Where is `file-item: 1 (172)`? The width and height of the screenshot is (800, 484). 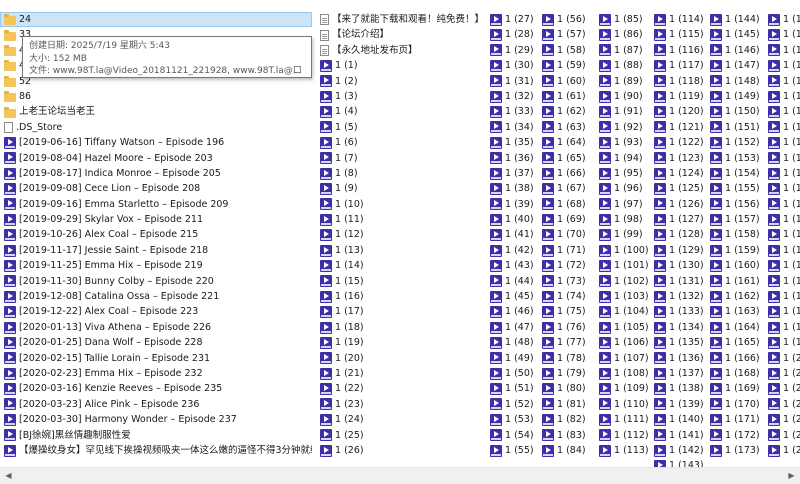
file-item: 1 (172) is located at coordinates (735, 435).